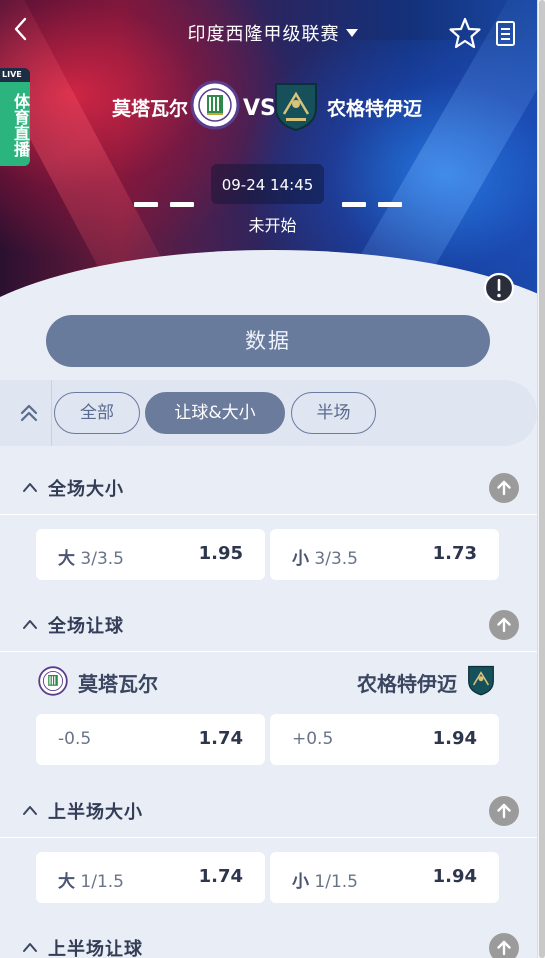  I want to click on document-icon, so click(505, 33).